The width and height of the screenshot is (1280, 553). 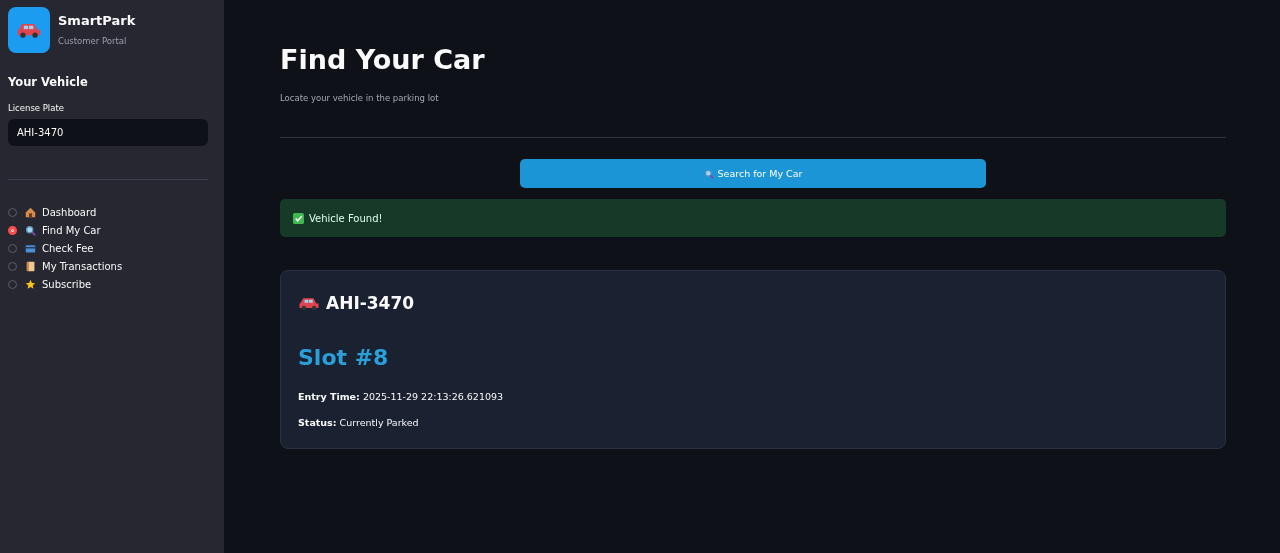 What do you see at coordinates (71, 230) in the screenshot?
I see `nav-label: Find My Car` at bounding box center [71, 230].